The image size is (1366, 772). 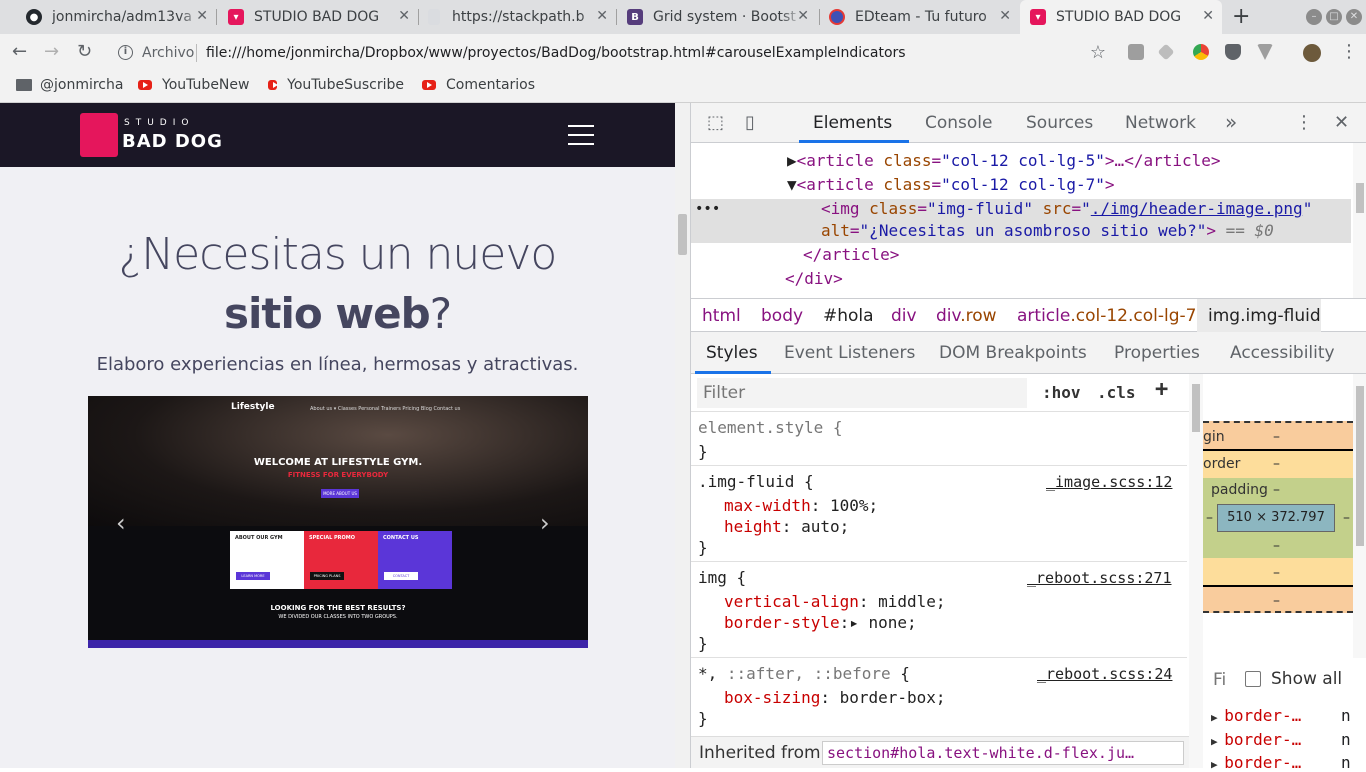 What do you see at coordinates (1161, 389) in the screenshot?
I see `new-rule-icon: +` at bounding box center [1161, 389].